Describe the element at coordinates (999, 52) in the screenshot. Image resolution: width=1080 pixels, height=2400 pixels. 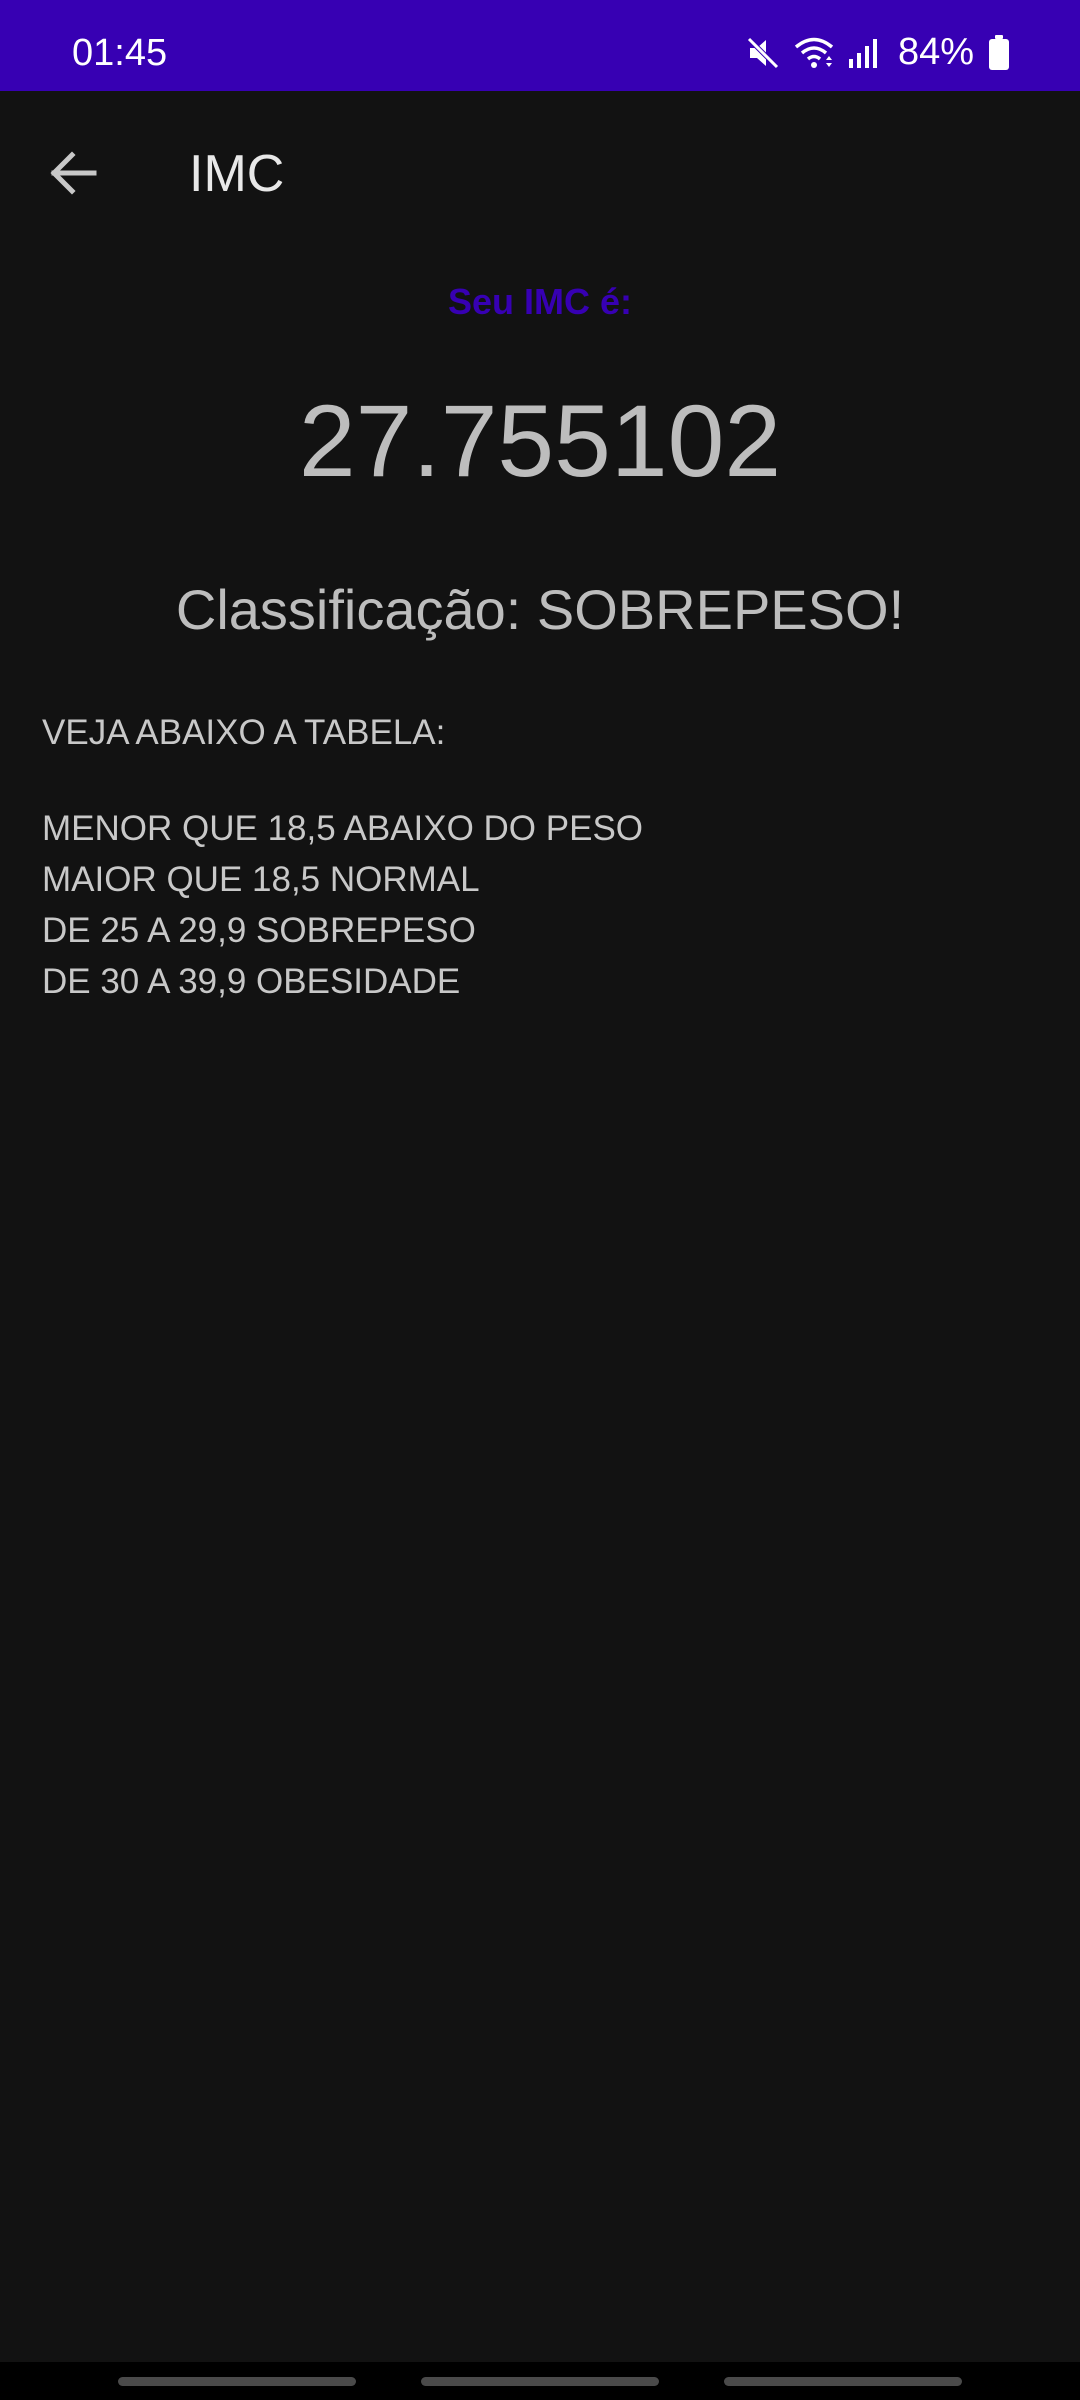
I see `battery-icon` at that location.